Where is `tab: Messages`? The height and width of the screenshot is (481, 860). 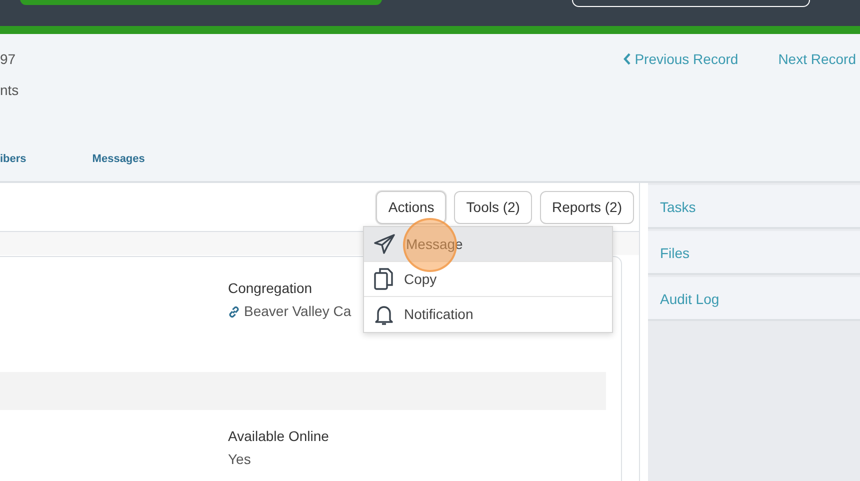
tab: Messages is located at coordinates (118, 159).